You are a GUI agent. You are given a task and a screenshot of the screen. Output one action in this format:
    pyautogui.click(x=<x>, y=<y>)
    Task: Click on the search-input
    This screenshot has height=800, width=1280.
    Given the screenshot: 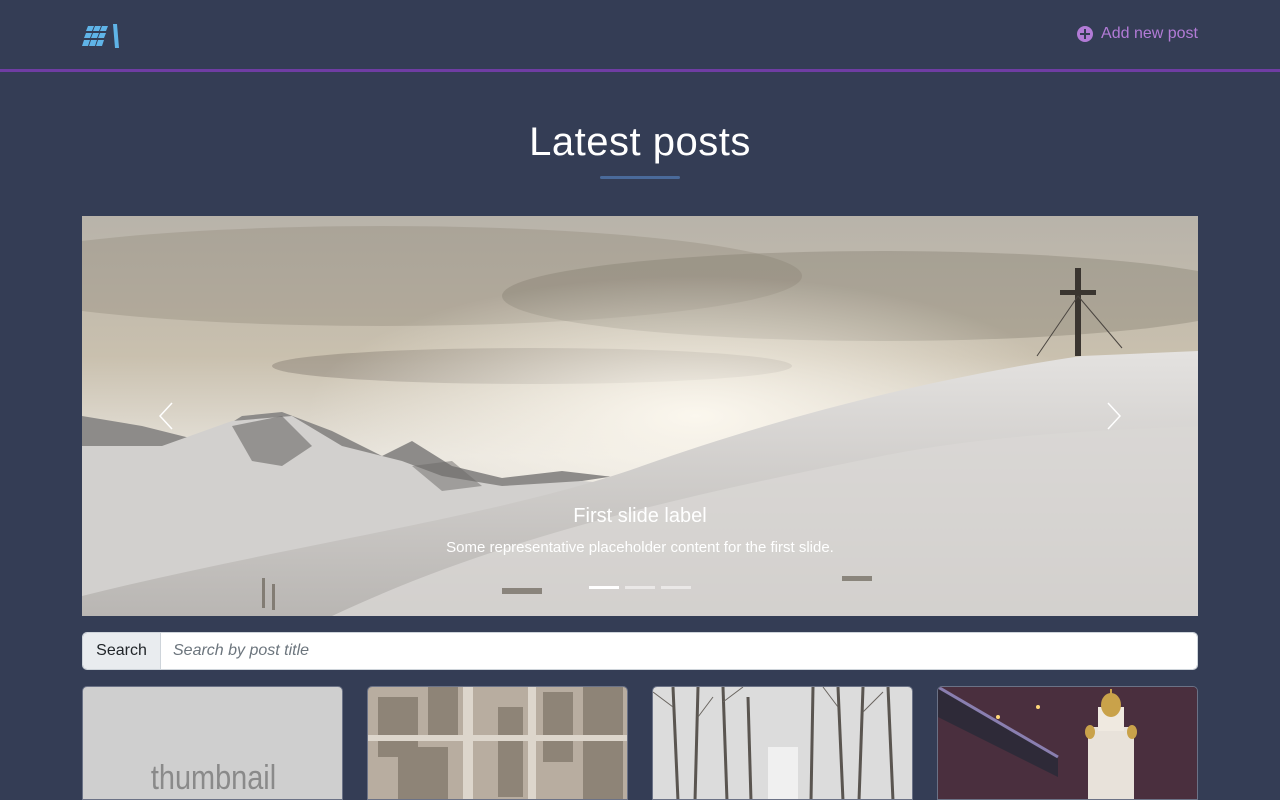 What is the action you would take?
    pyautogui.click(x=679, y=651)
    